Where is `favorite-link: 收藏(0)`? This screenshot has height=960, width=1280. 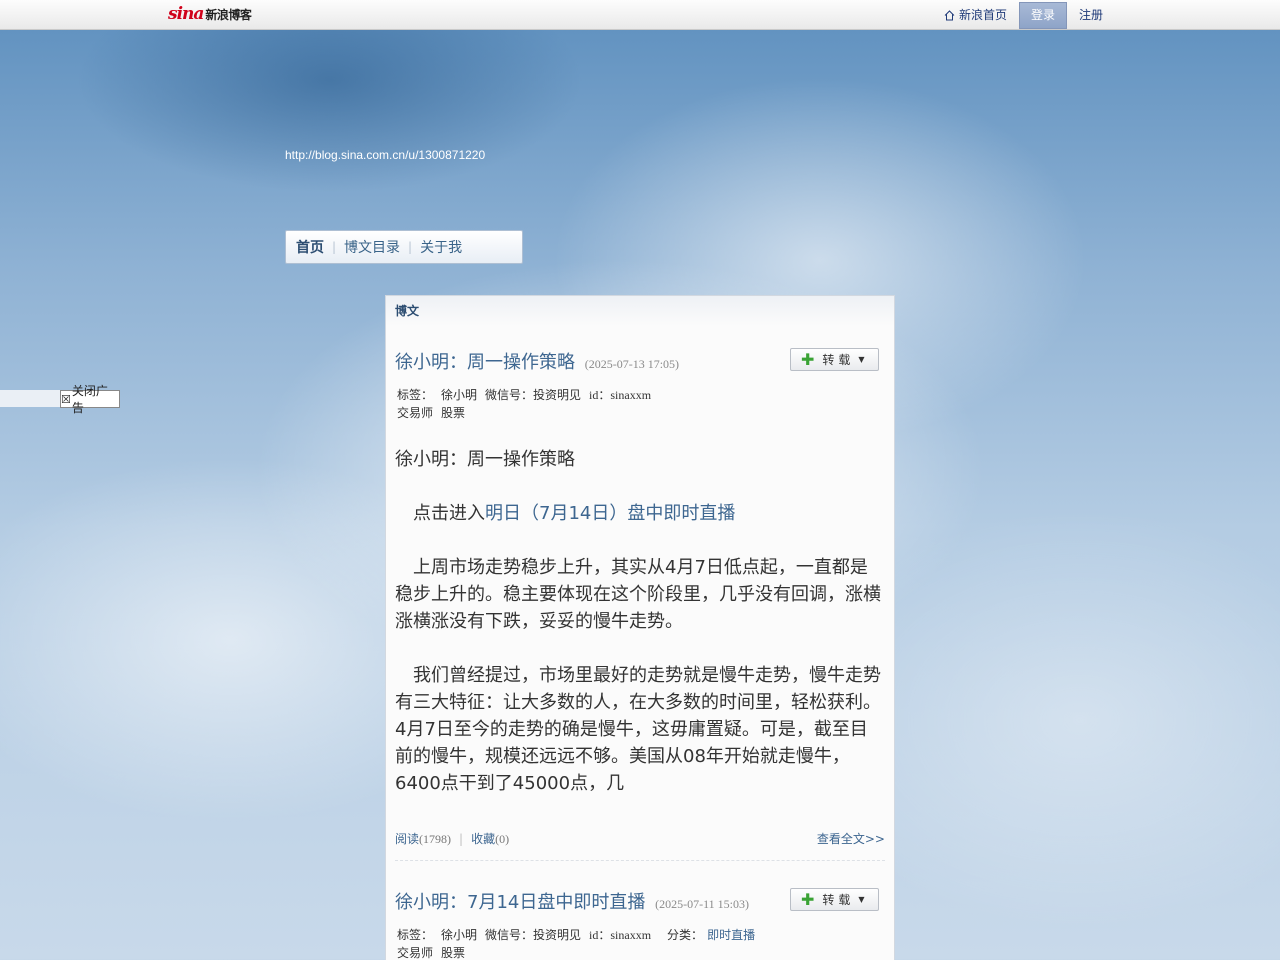 favorite-link: 收藏(0) is located at coordinates (490, 839).